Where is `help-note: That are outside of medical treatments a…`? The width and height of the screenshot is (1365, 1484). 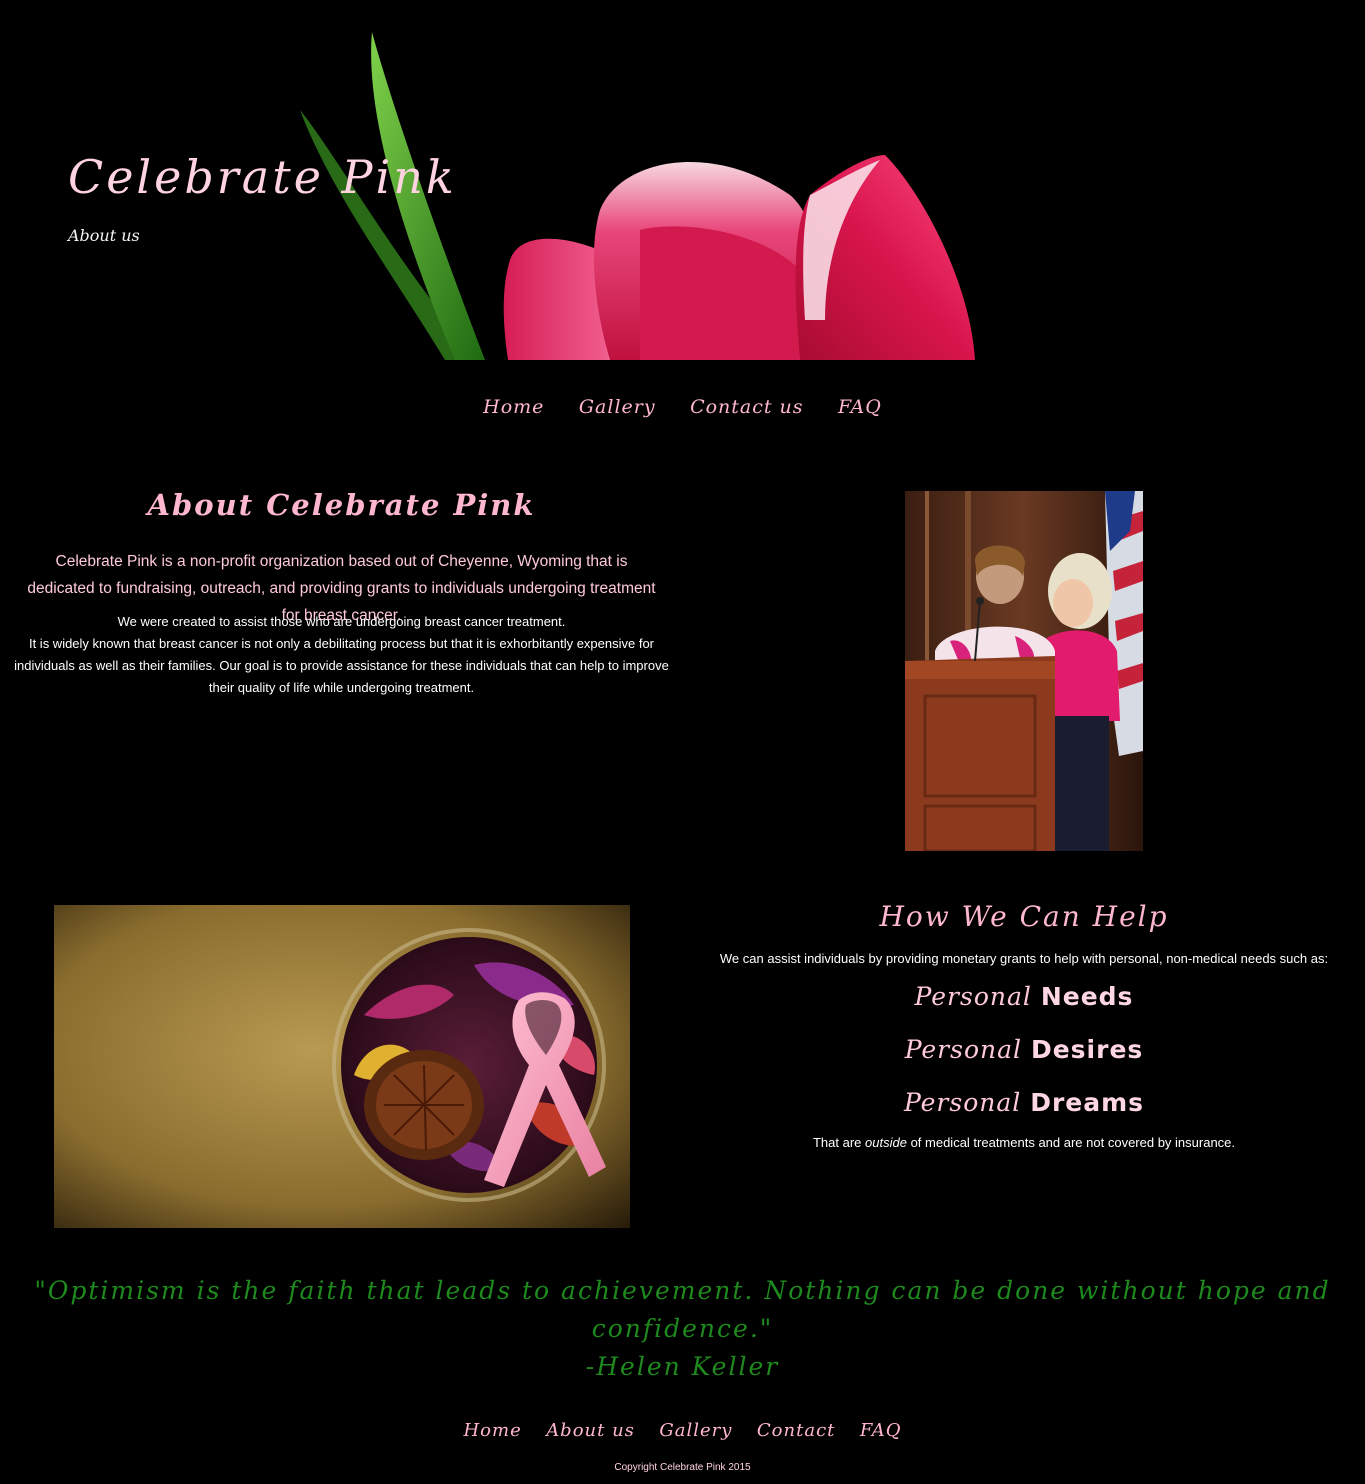
help-note: That are outside of medical treatments a… is located at coordinates (1024, 1142).